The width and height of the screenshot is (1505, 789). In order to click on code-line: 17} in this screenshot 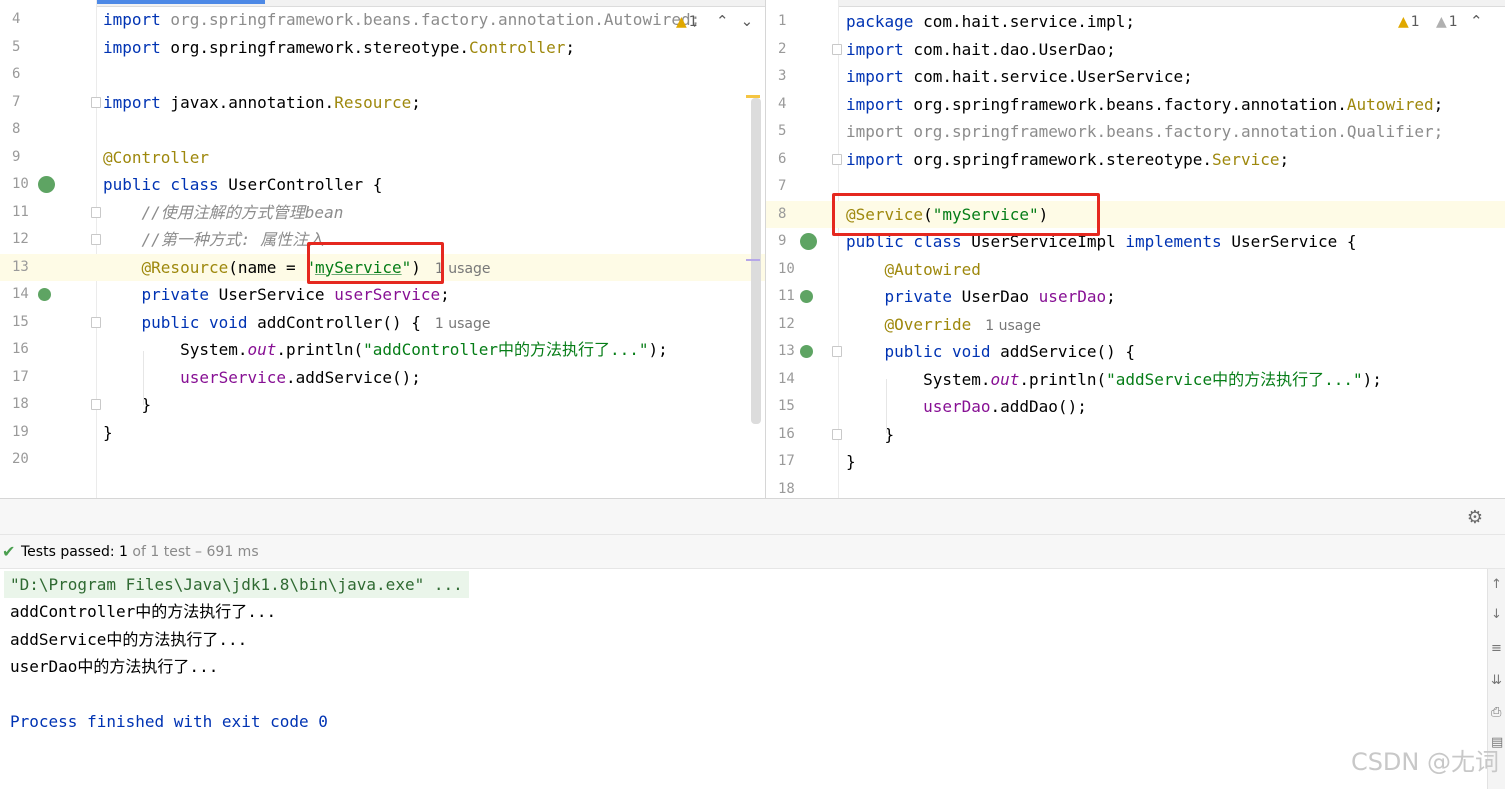, I will do `click(1135, 461)`.